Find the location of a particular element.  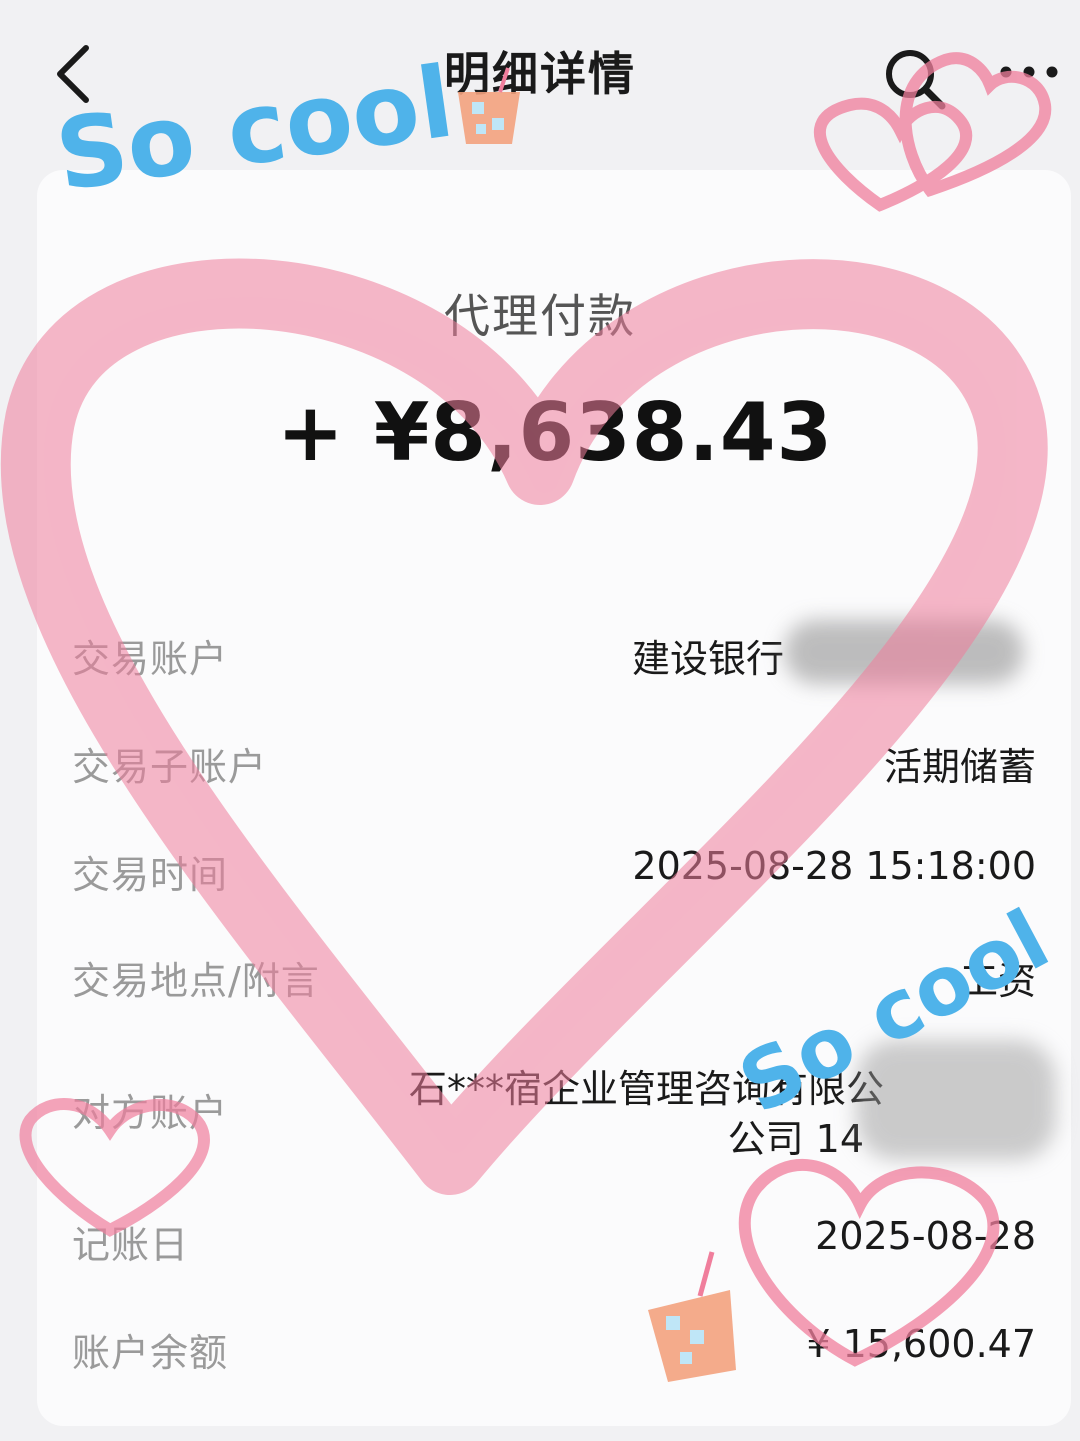

value-sub-account: 活期储蓄 is located at coordinates (959, 767).